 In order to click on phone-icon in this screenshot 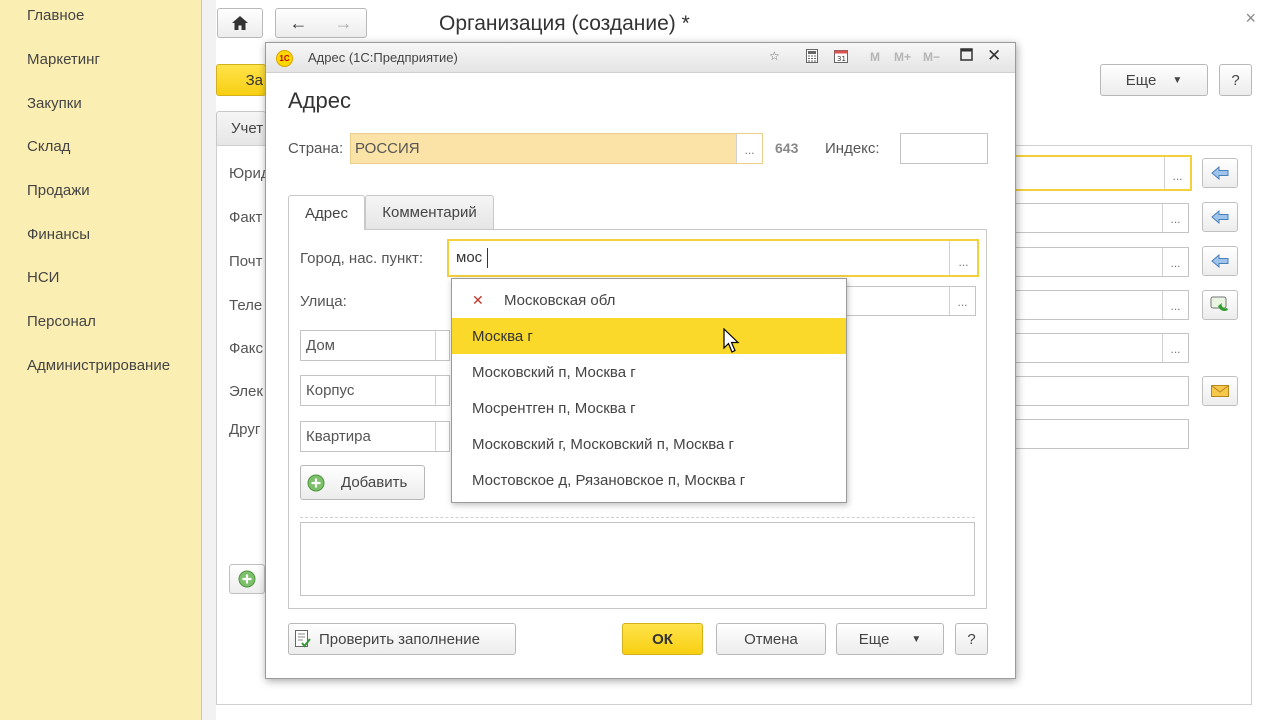, I will do `click(1219, 303)`.